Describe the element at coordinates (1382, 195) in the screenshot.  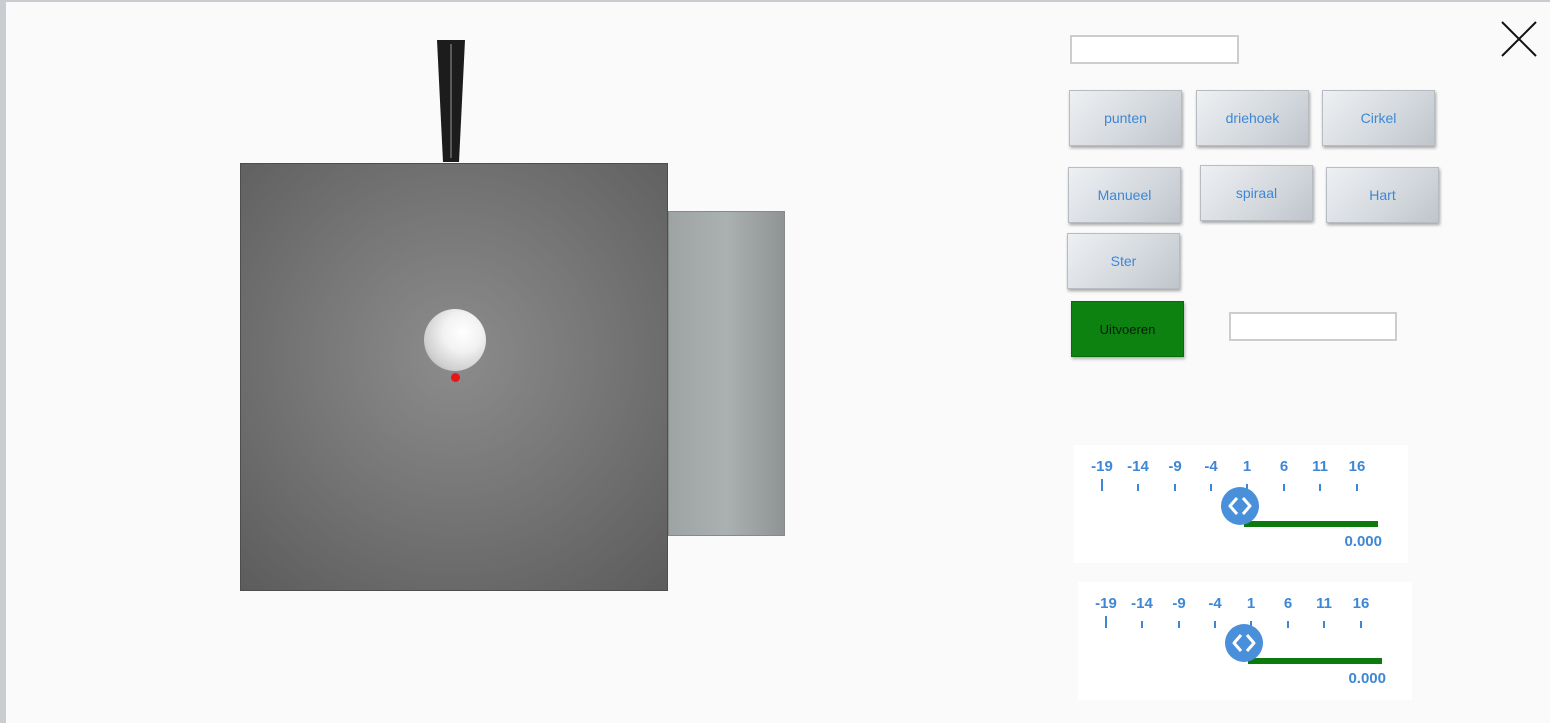
I see `hart-button: Hart` at that location.